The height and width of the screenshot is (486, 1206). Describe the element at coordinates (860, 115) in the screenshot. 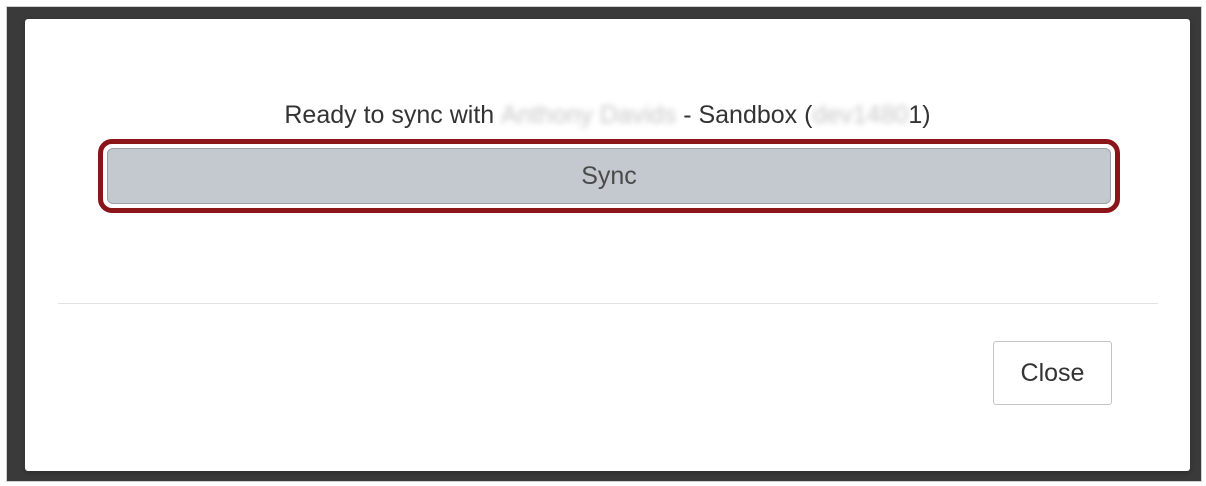

I see `redacted-account-id: dev1480` at that location.